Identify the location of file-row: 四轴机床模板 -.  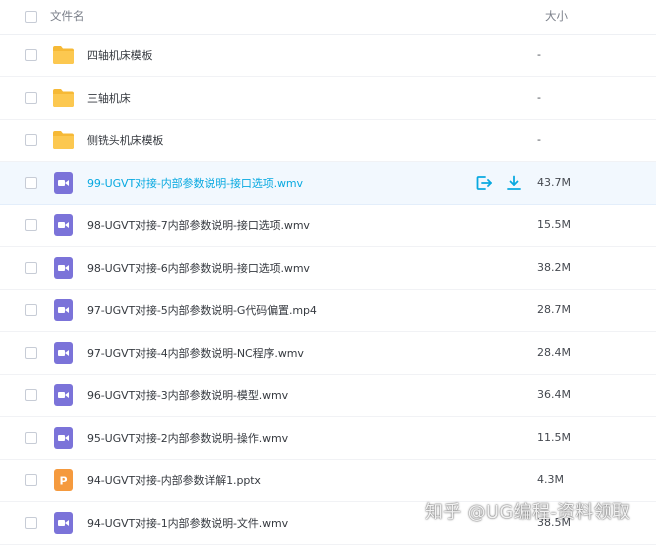
(328, 55).